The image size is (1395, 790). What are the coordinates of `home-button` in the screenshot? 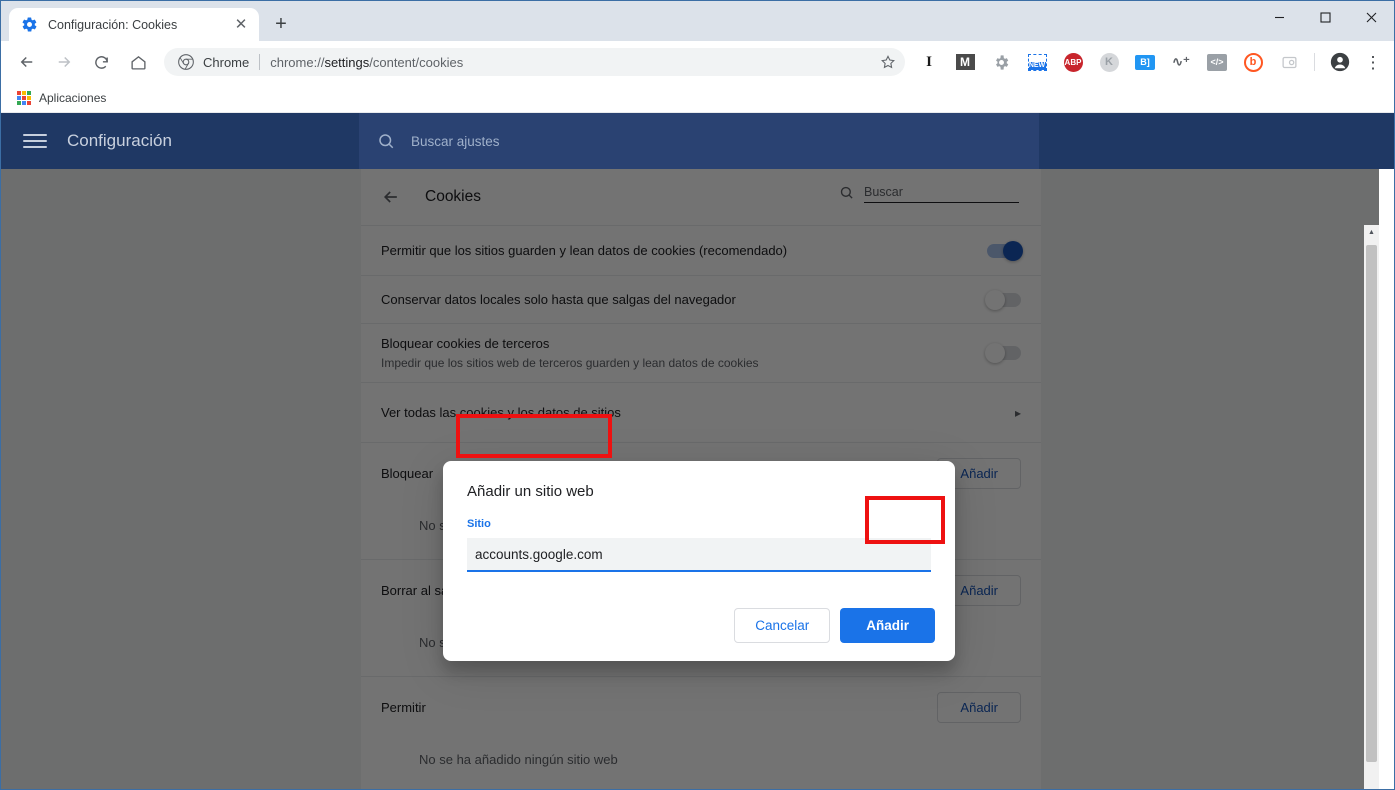 It's located at (138, 62).